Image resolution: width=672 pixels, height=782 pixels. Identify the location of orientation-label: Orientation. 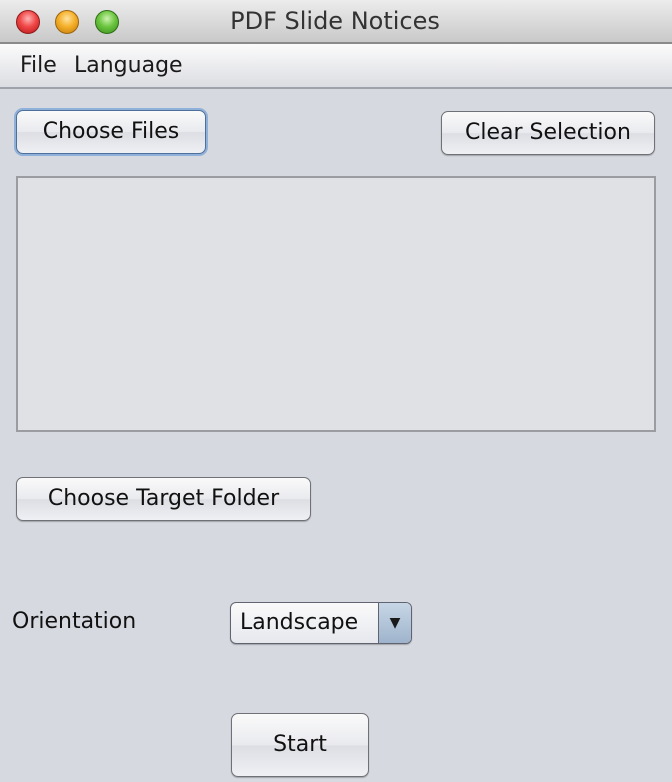
(74, 621).